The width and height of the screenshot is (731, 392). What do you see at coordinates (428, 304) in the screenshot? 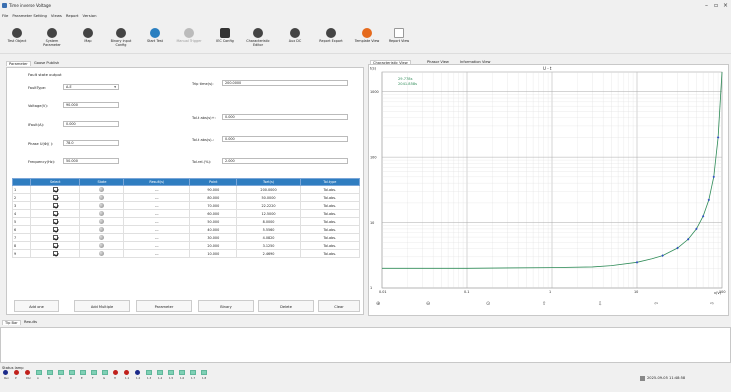
I see `zoom-out-icon: ⊖` at bounding box center [428, 304].